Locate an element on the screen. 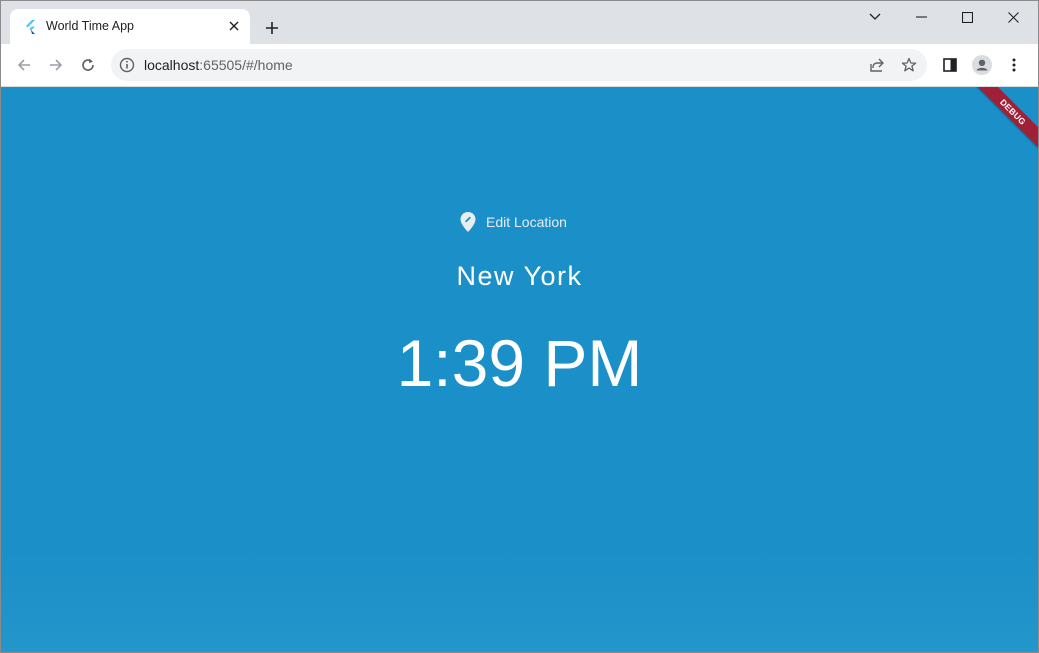 The width and height of the screenshot is (1039, 653). info-icon is located at coordinates (127, 65).